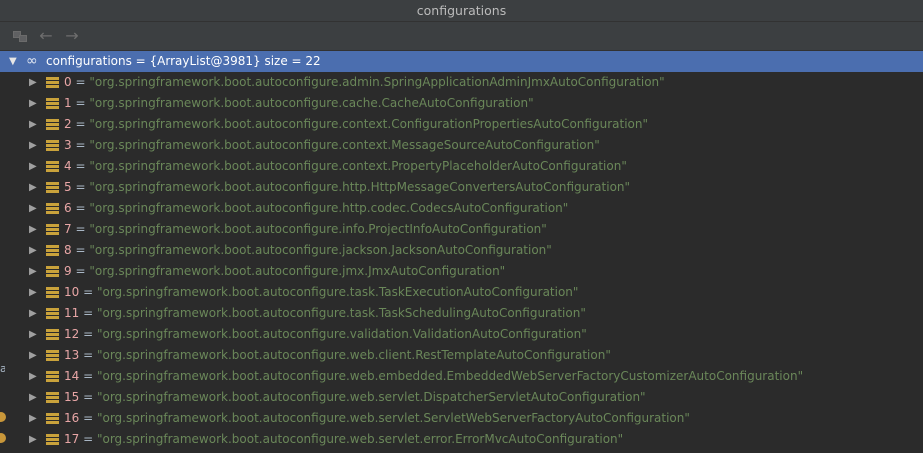 The width and height of the screenshot is (923, 453). I want to click on clipped-edge-label: a, so click(2, 368).